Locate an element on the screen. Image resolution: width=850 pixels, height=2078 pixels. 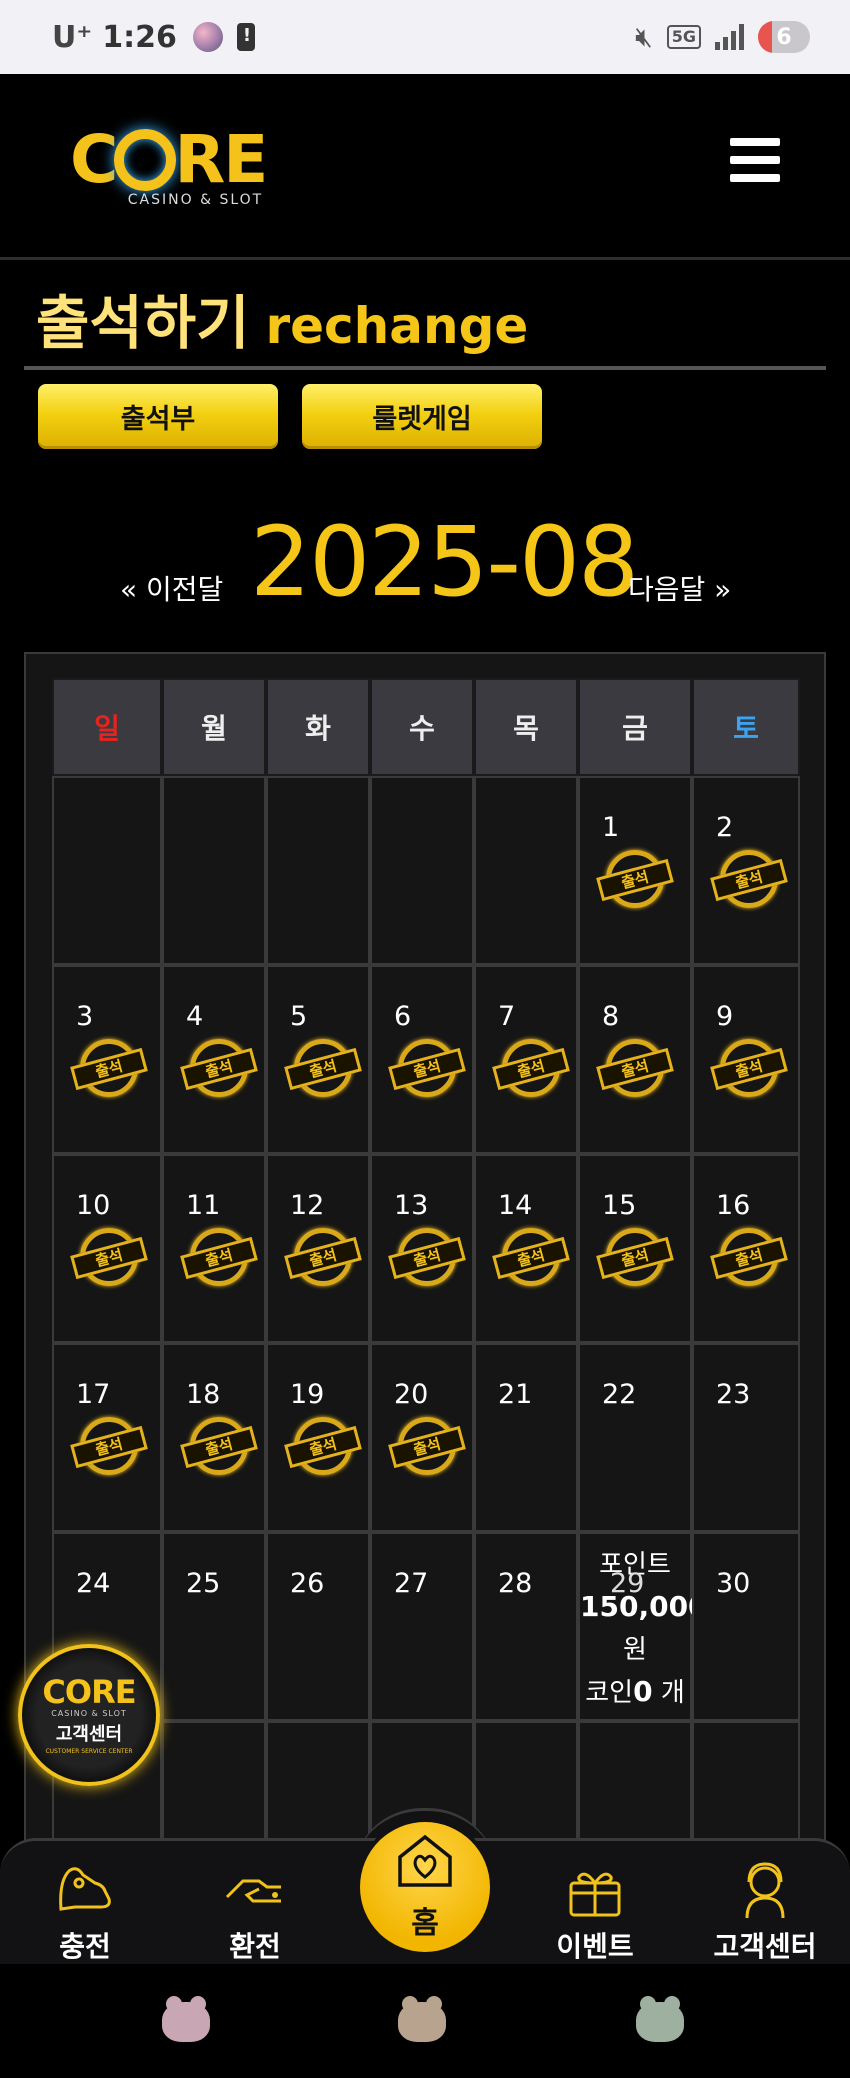
day-number: 24 is located at coordinates (93, 1583).